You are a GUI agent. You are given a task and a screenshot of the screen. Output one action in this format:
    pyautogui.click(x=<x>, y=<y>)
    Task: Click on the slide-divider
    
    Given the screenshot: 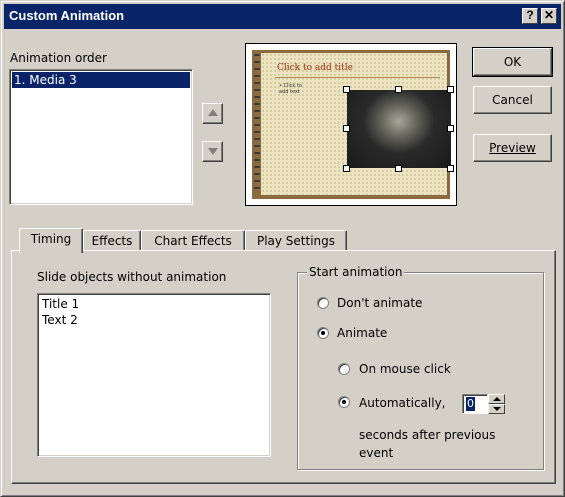 What is the action you would take?
    pyautogui.click(x=357, y=77)
    